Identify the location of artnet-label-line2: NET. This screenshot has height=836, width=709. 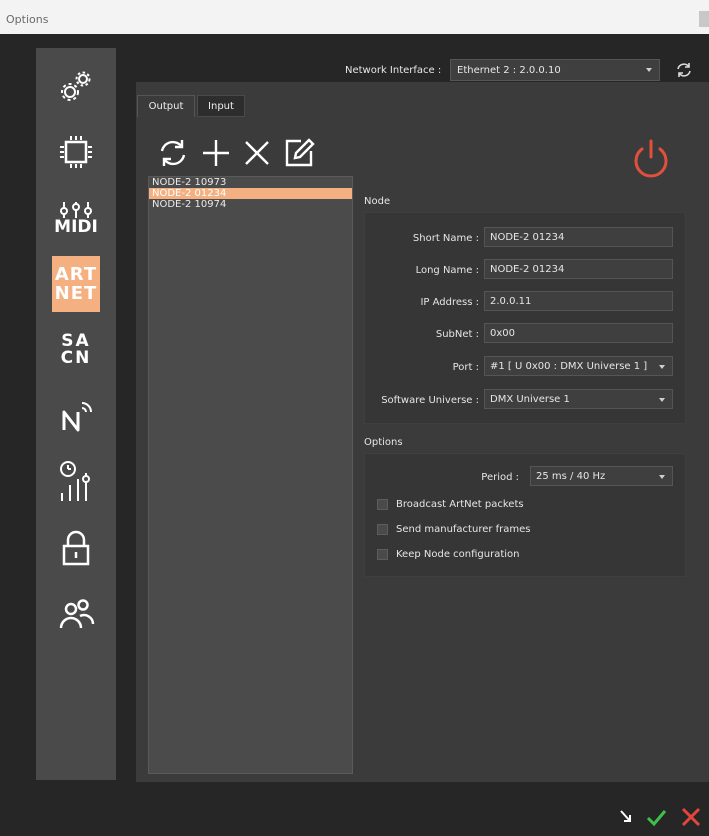
(76, 293).